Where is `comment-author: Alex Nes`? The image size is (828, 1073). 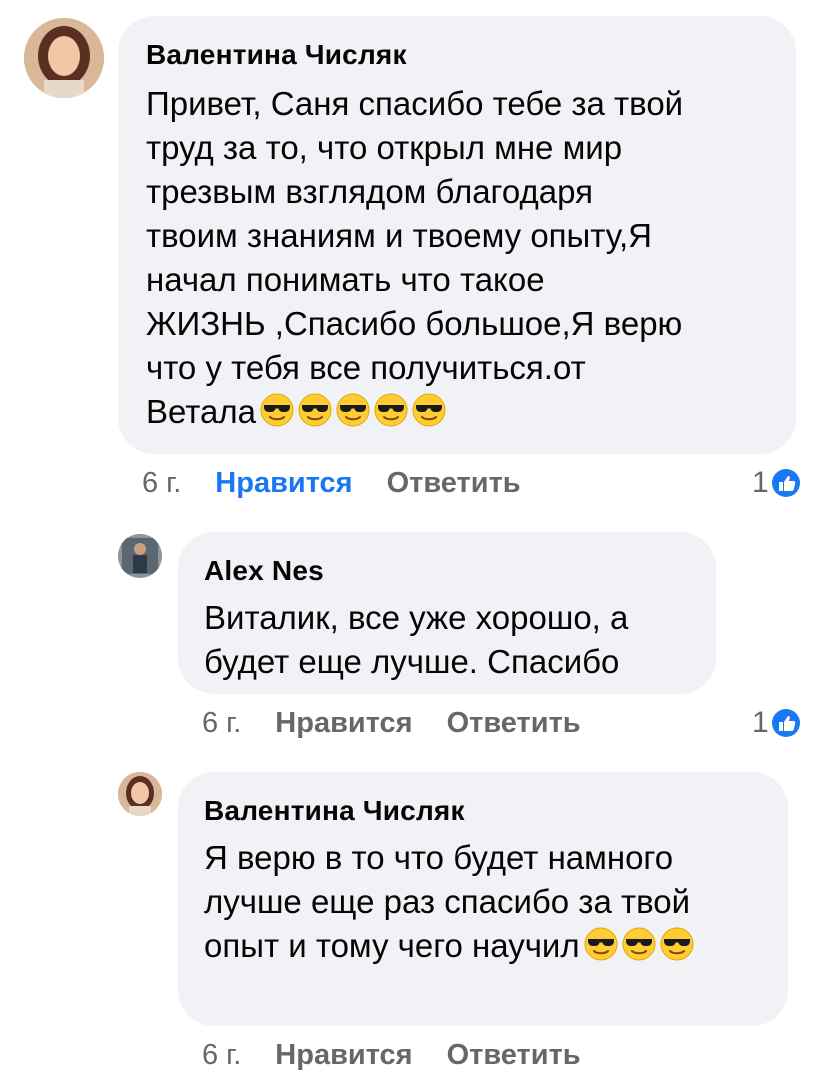
comment-author: Alex Nes is located at coordinates (447, 571).